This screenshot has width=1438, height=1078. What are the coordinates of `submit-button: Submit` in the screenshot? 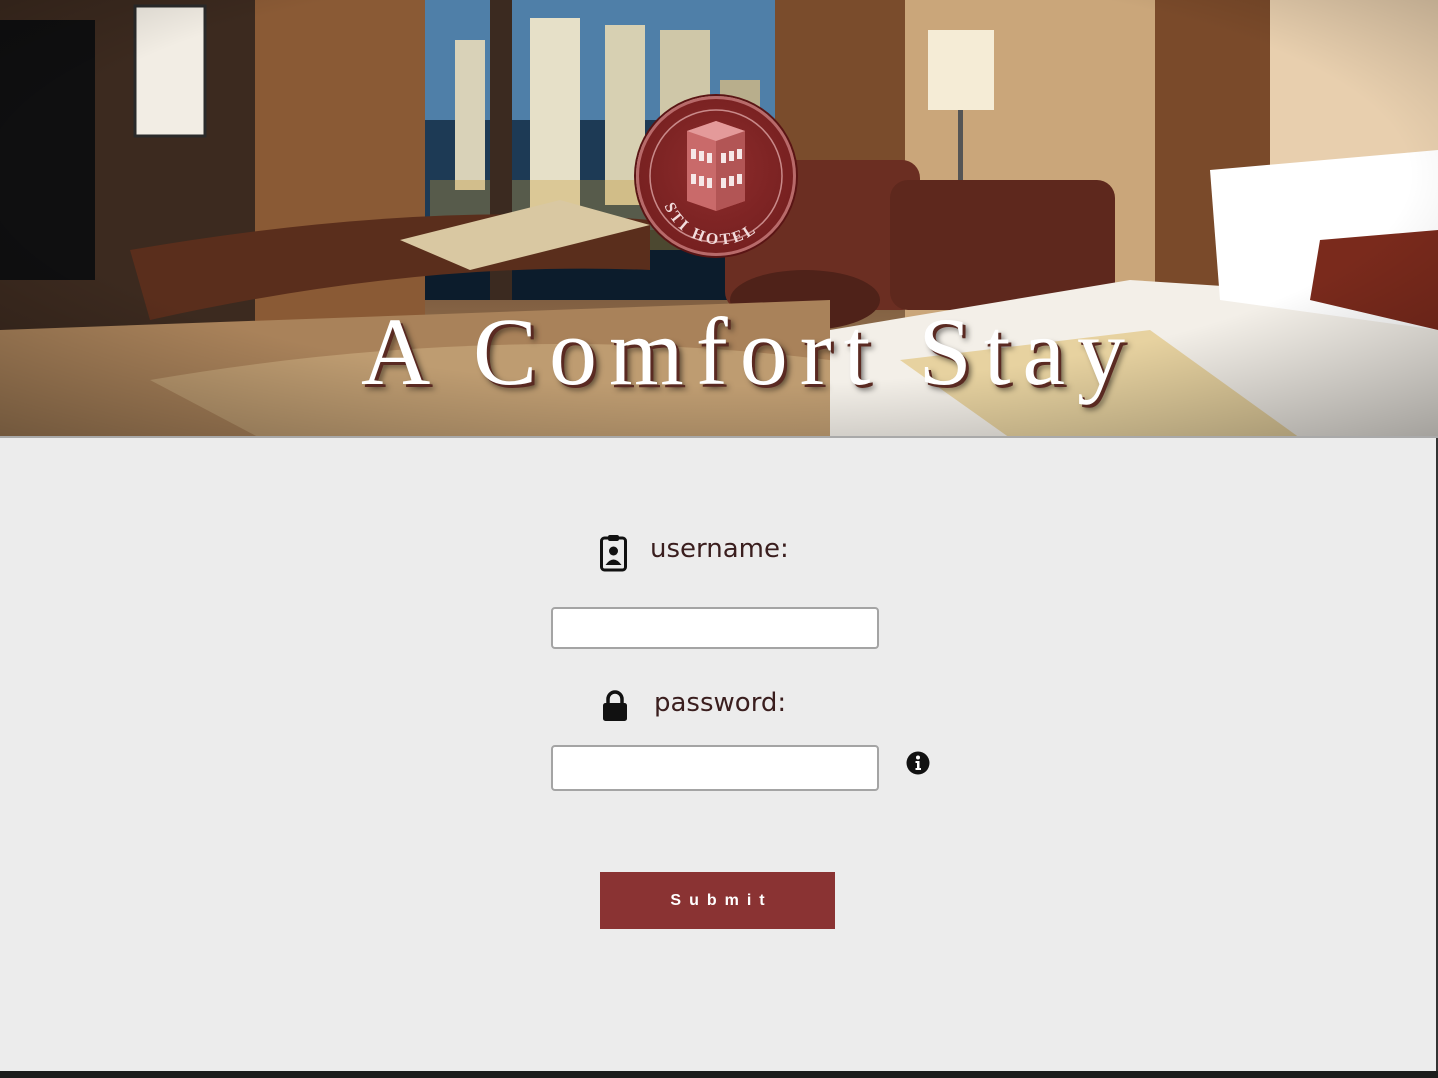 It's located at (717, 900).